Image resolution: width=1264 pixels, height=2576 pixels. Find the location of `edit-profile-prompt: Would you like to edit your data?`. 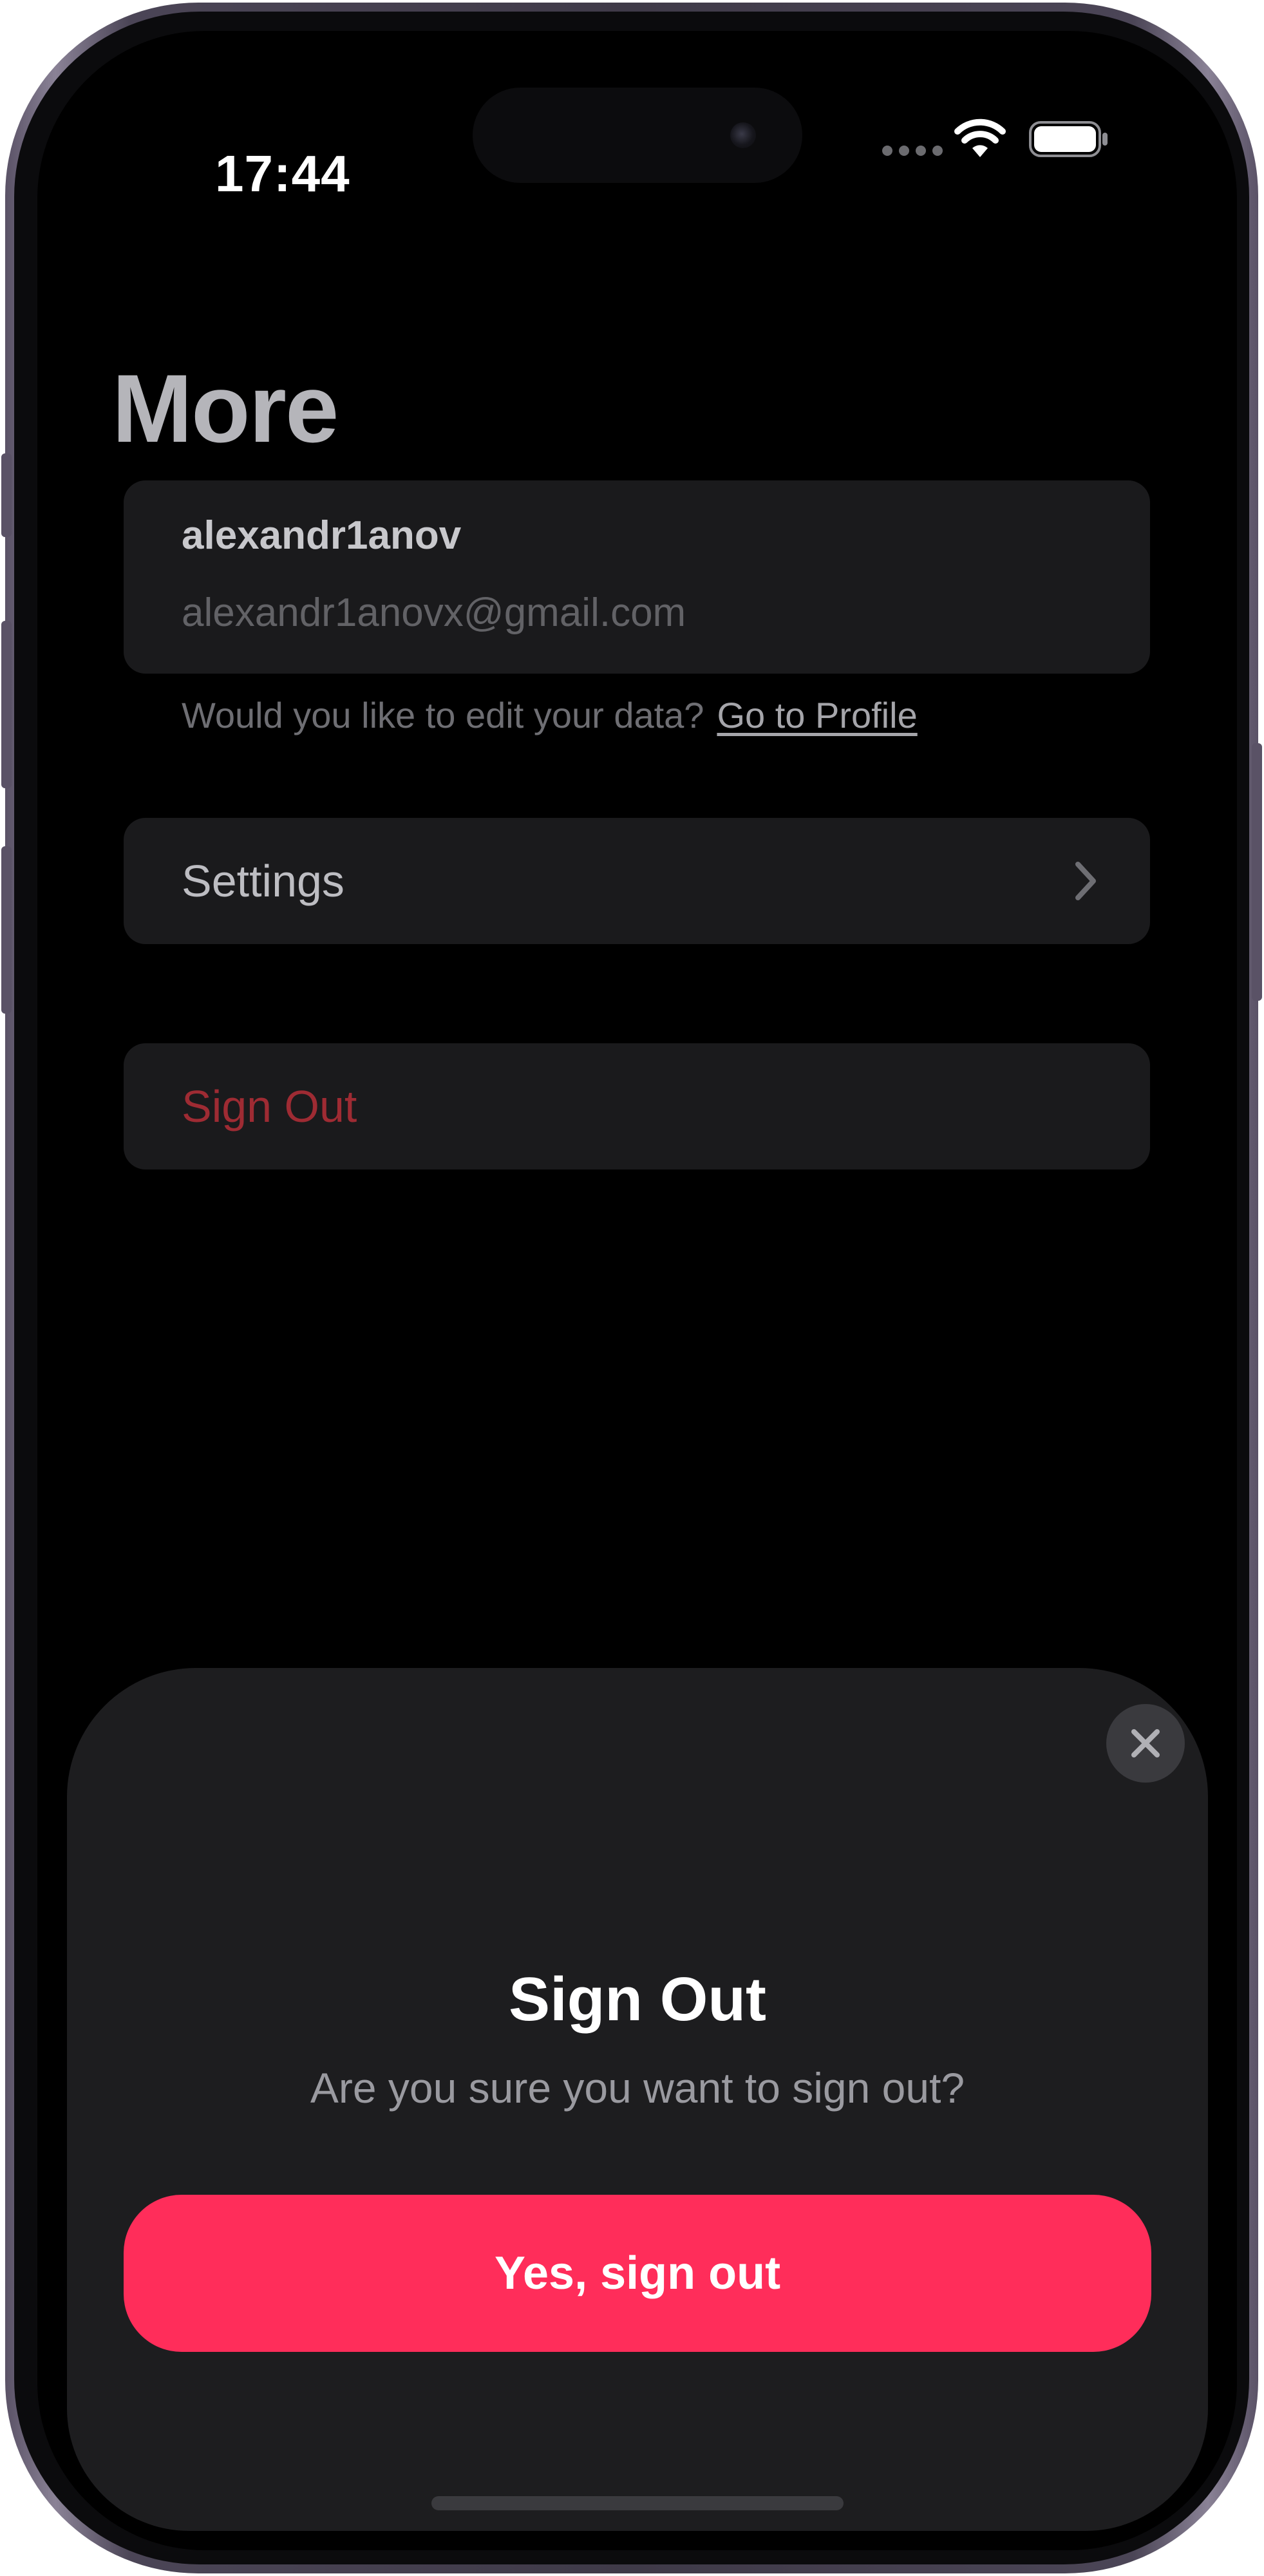

edit-profile-prompt: Would you like to edit your data? is located at coordinates (443, 715).